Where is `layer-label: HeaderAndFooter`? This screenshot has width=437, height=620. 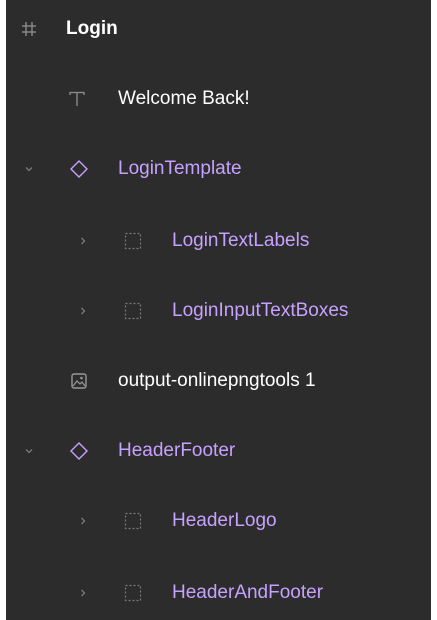
layer-label: HeaderAndFooter is located at coordinates (248, 592).